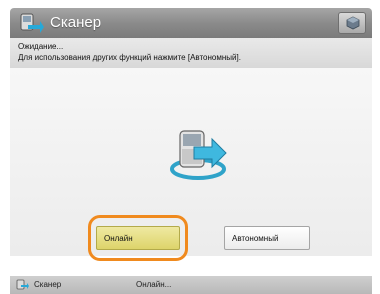 This screenshot has width=380, height=294. What do you see at coordinates (267, 238) in the screenshot?
I see `offline-button: Автономный` at bounding box center [267, 238].